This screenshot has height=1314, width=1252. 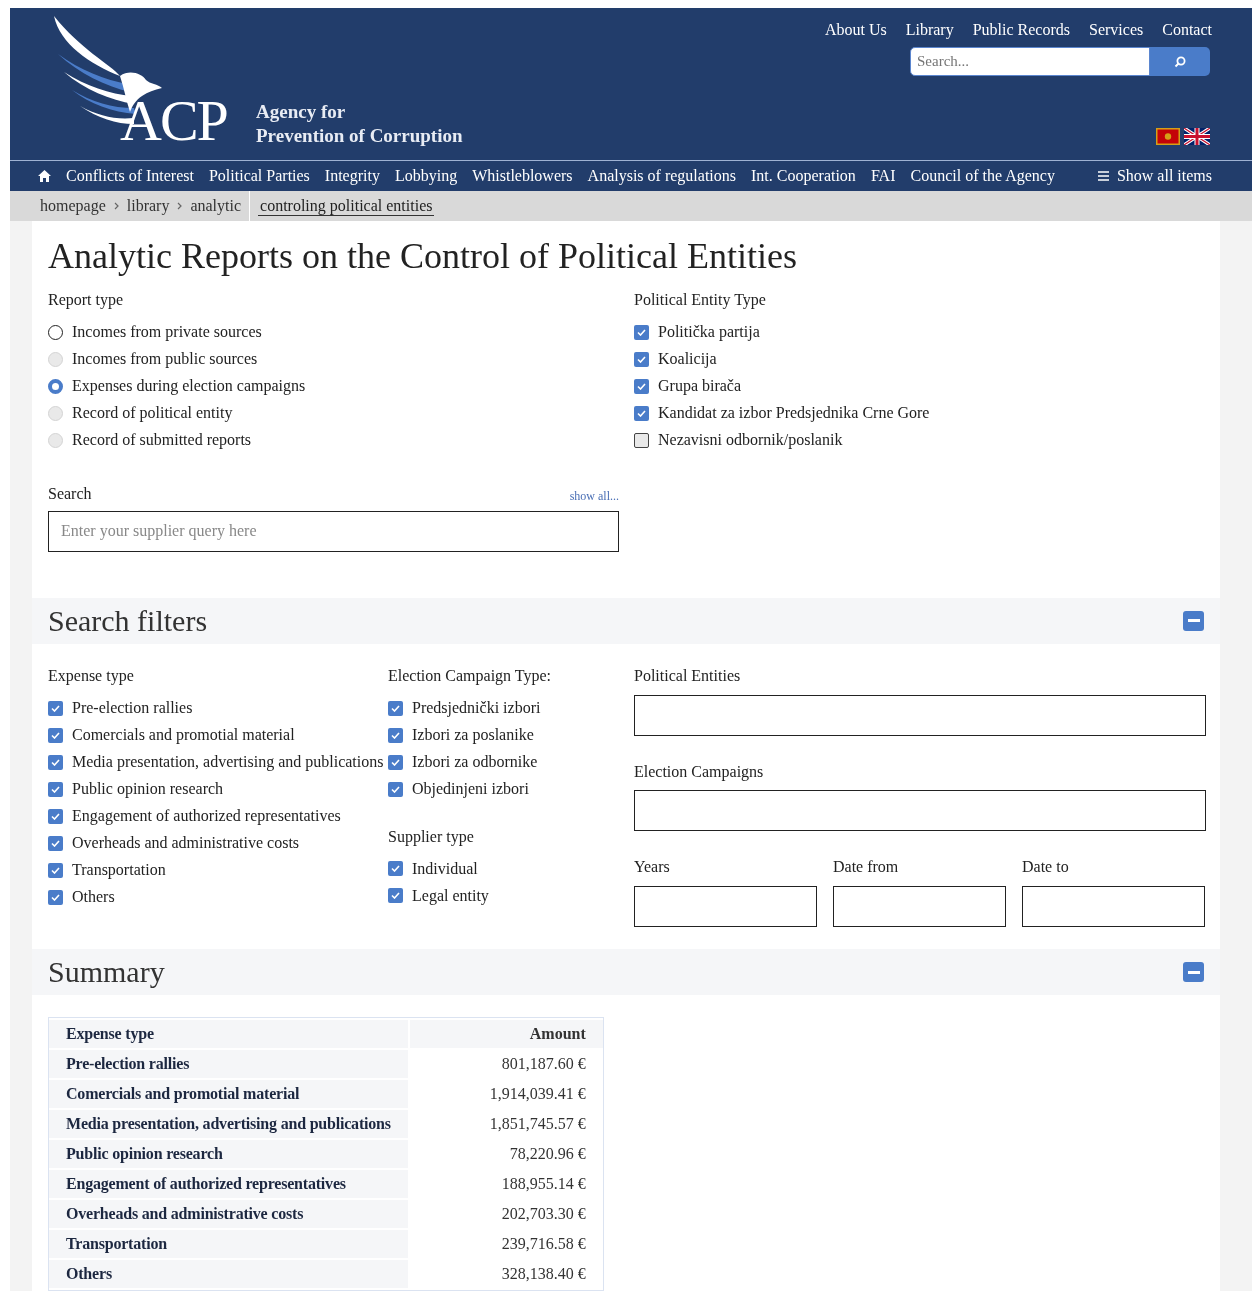 What do you see at coordinates (186, 843) in the screenshot?
I see `checkbox-label: Overheads and administrative costs` at bounding box center [186, 843].